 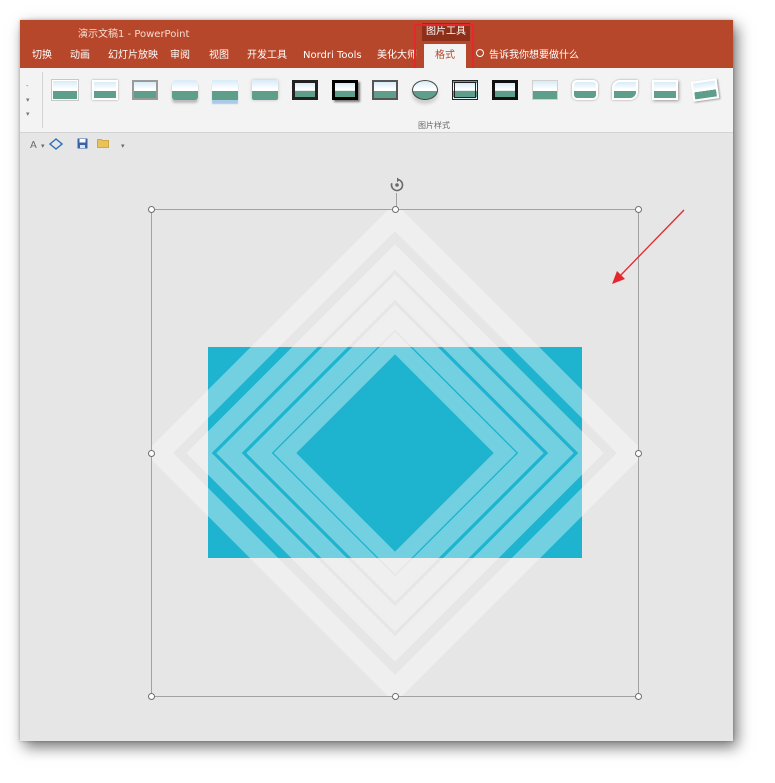 I want to click on resize-handle-left, so click(x=151, y=453).